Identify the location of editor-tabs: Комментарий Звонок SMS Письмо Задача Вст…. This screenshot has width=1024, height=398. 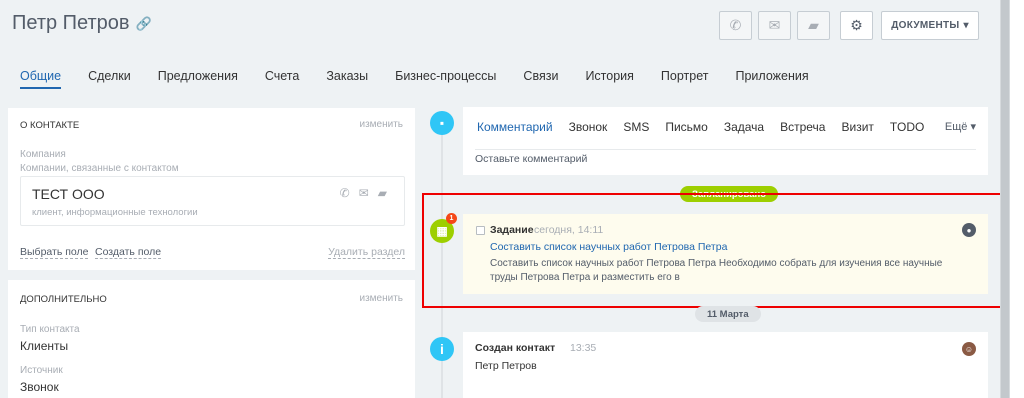
(708, 127).